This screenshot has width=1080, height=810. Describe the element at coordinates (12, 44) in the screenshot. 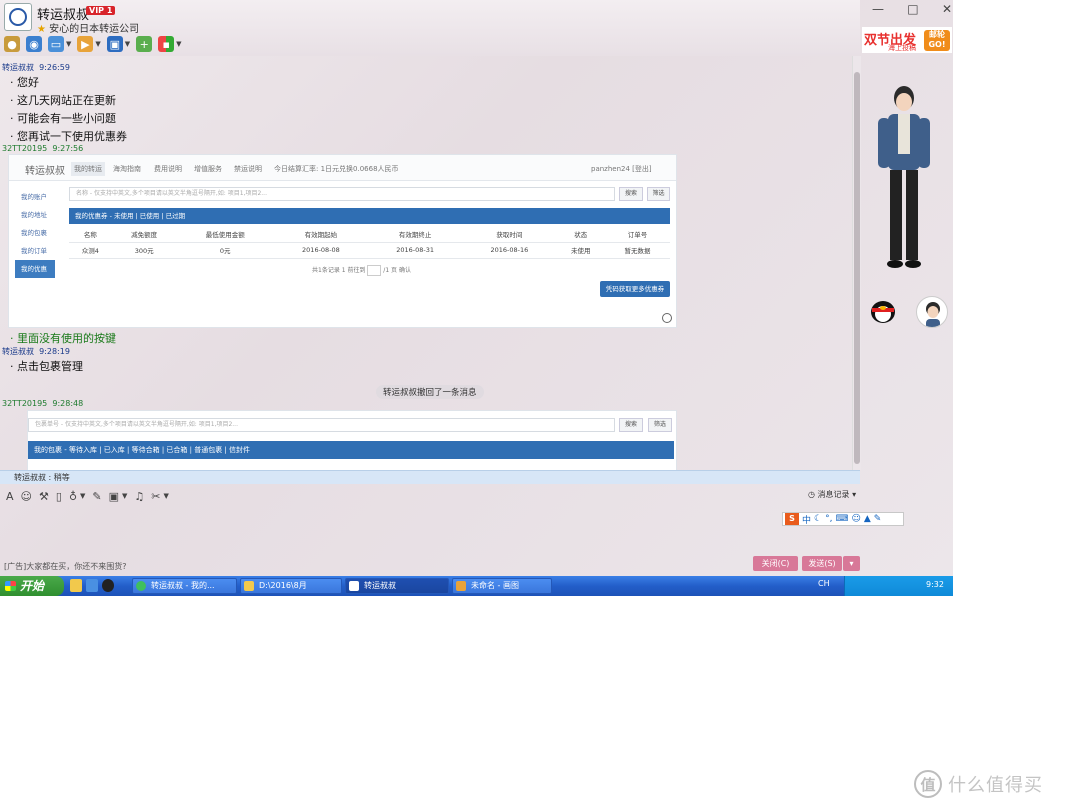

I see `microphone-icon: ●` at that location.